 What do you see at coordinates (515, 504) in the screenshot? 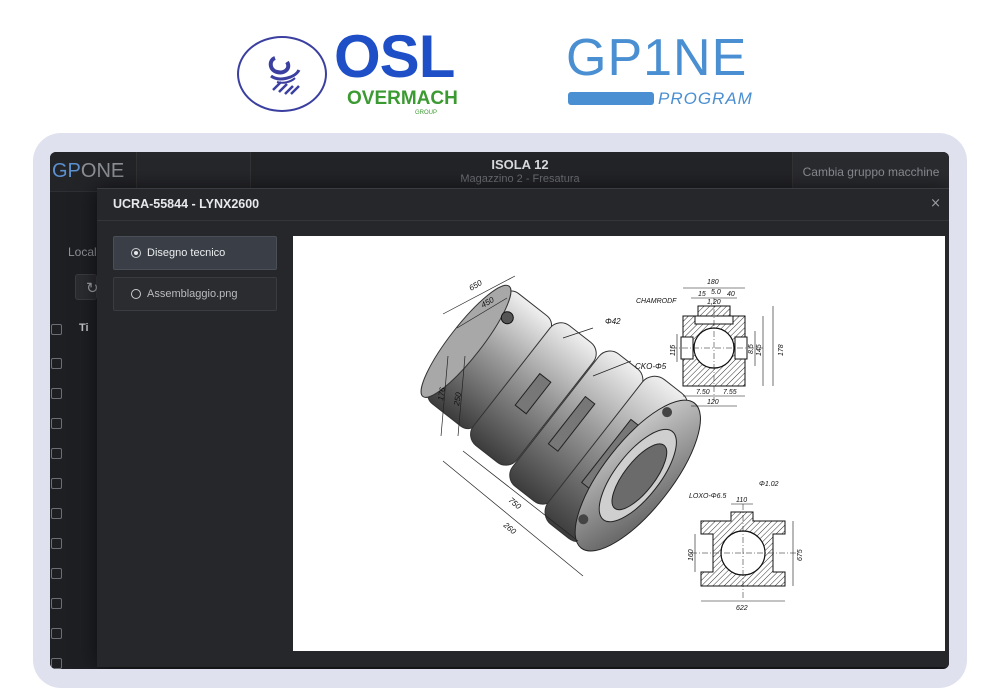
I see `dim-750: 750` at bounding box center [515, 504].